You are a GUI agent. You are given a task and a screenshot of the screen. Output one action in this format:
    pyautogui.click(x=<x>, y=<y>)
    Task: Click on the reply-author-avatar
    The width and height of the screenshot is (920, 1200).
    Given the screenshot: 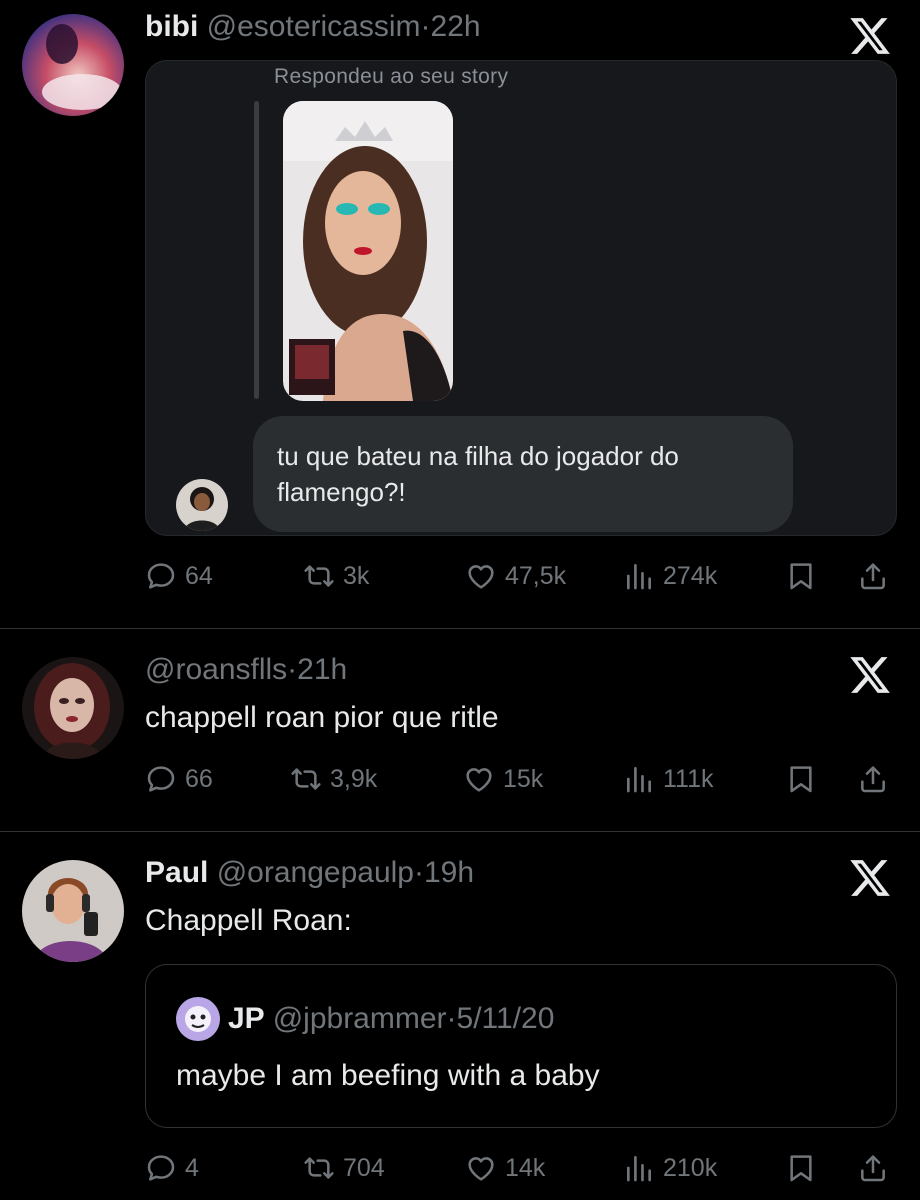 What is the action you would take?
    pyautogui.click(x=202, y=505)
    